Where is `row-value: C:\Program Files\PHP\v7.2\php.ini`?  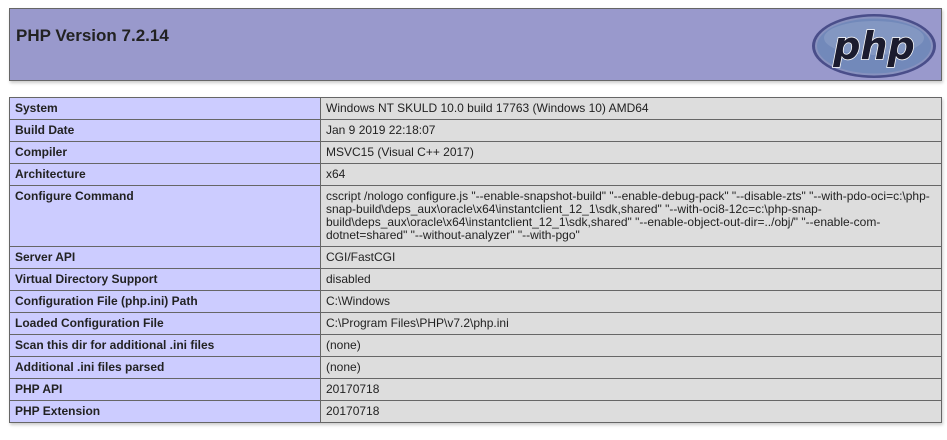
row-value: C:\Program Files\PHP\v7.2\php.ini is located at coordinates (631, 323).